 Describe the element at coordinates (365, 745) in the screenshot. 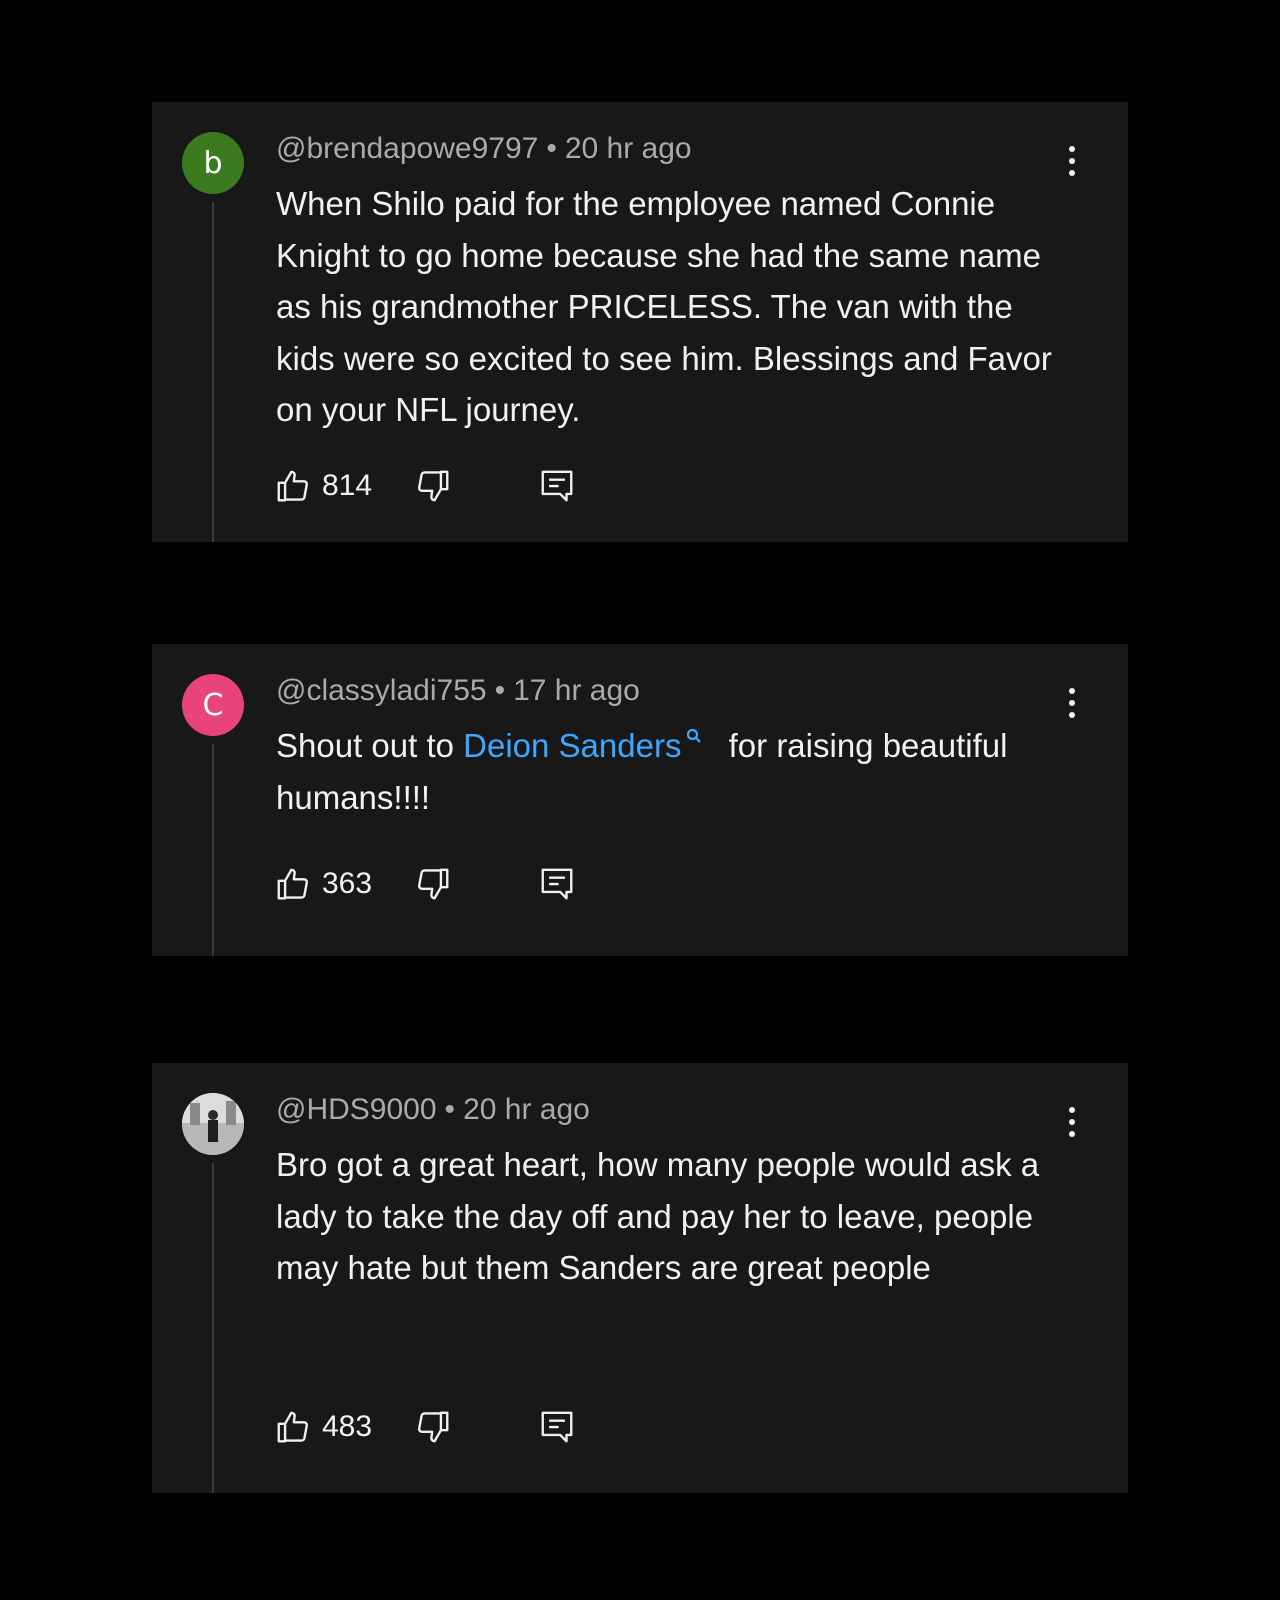

I see `comment-text-before: Shout out to` at that location.